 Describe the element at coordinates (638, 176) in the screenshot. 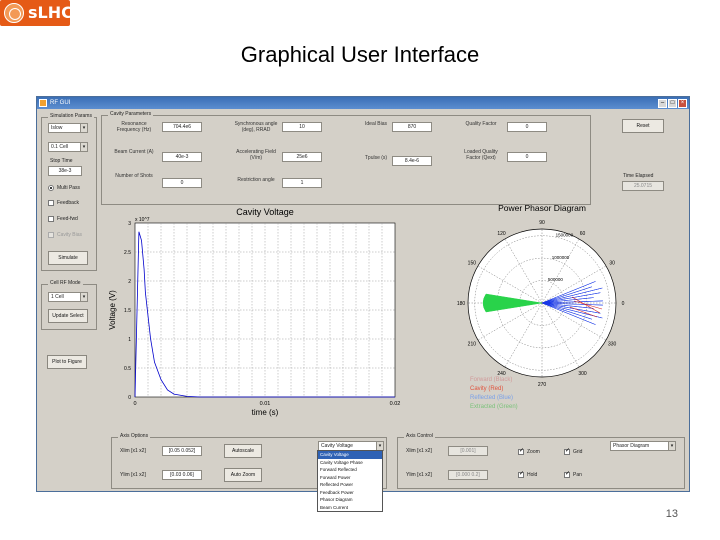

I see `time-elapsed-label: Time Elapsed` at that location.